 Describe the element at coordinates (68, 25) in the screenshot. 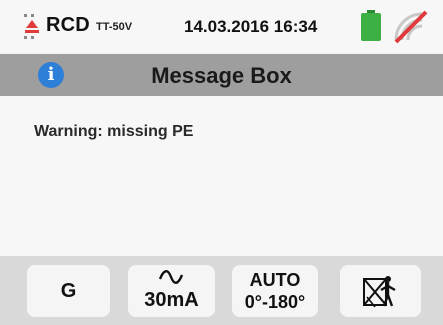

I see `test-mode: RCD` at that location.